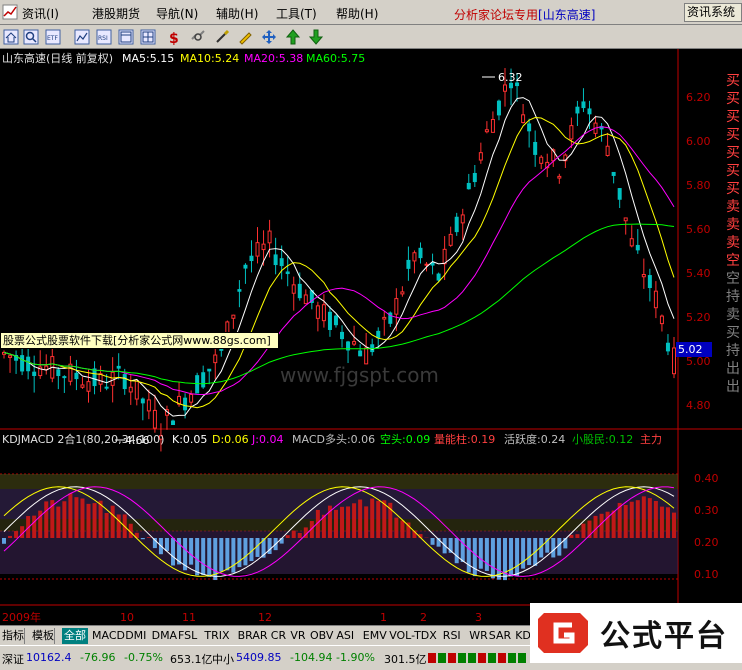  What do you see at coordinates (116, 13) in the screenshot?
I see `menu-hk-futures: 港股期货` at bounding box center [116, 13].